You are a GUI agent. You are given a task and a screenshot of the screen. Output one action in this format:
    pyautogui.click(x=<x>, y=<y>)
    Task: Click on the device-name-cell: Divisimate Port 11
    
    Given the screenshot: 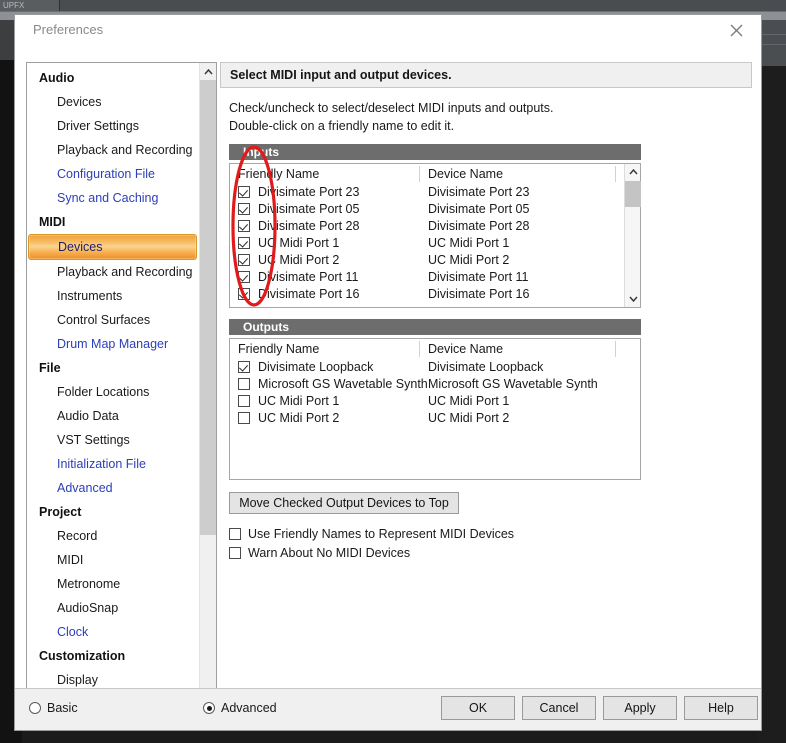 What is the action you would take?
    pyautogui.click(x=478, y=277)
    